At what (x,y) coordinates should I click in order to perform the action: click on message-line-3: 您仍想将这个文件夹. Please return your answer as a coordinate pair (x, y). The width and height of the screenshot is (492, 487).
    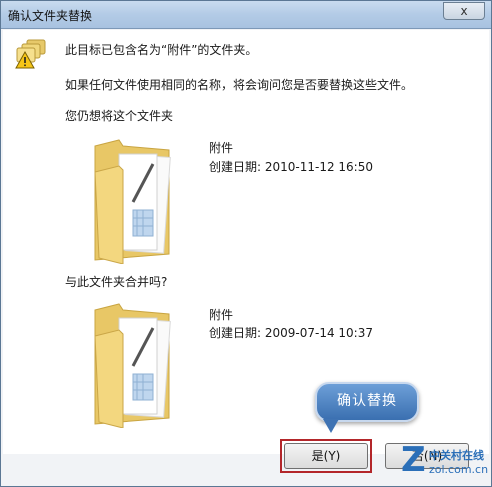
    Looking at the image, I should click on (119, 116).